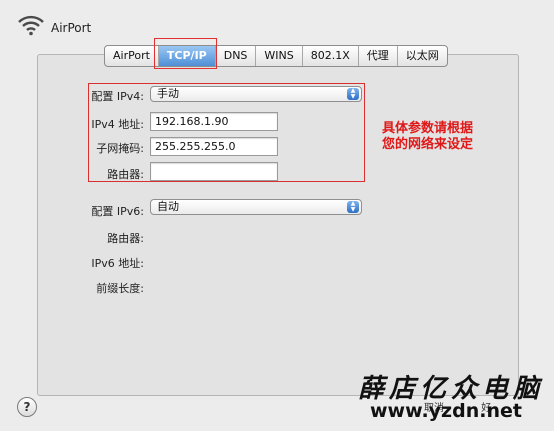  What do you see at coordinates (168, 93) in the screenshot?
I see `configure-ipv4-value: 手动` at bounding box center [168, 93].